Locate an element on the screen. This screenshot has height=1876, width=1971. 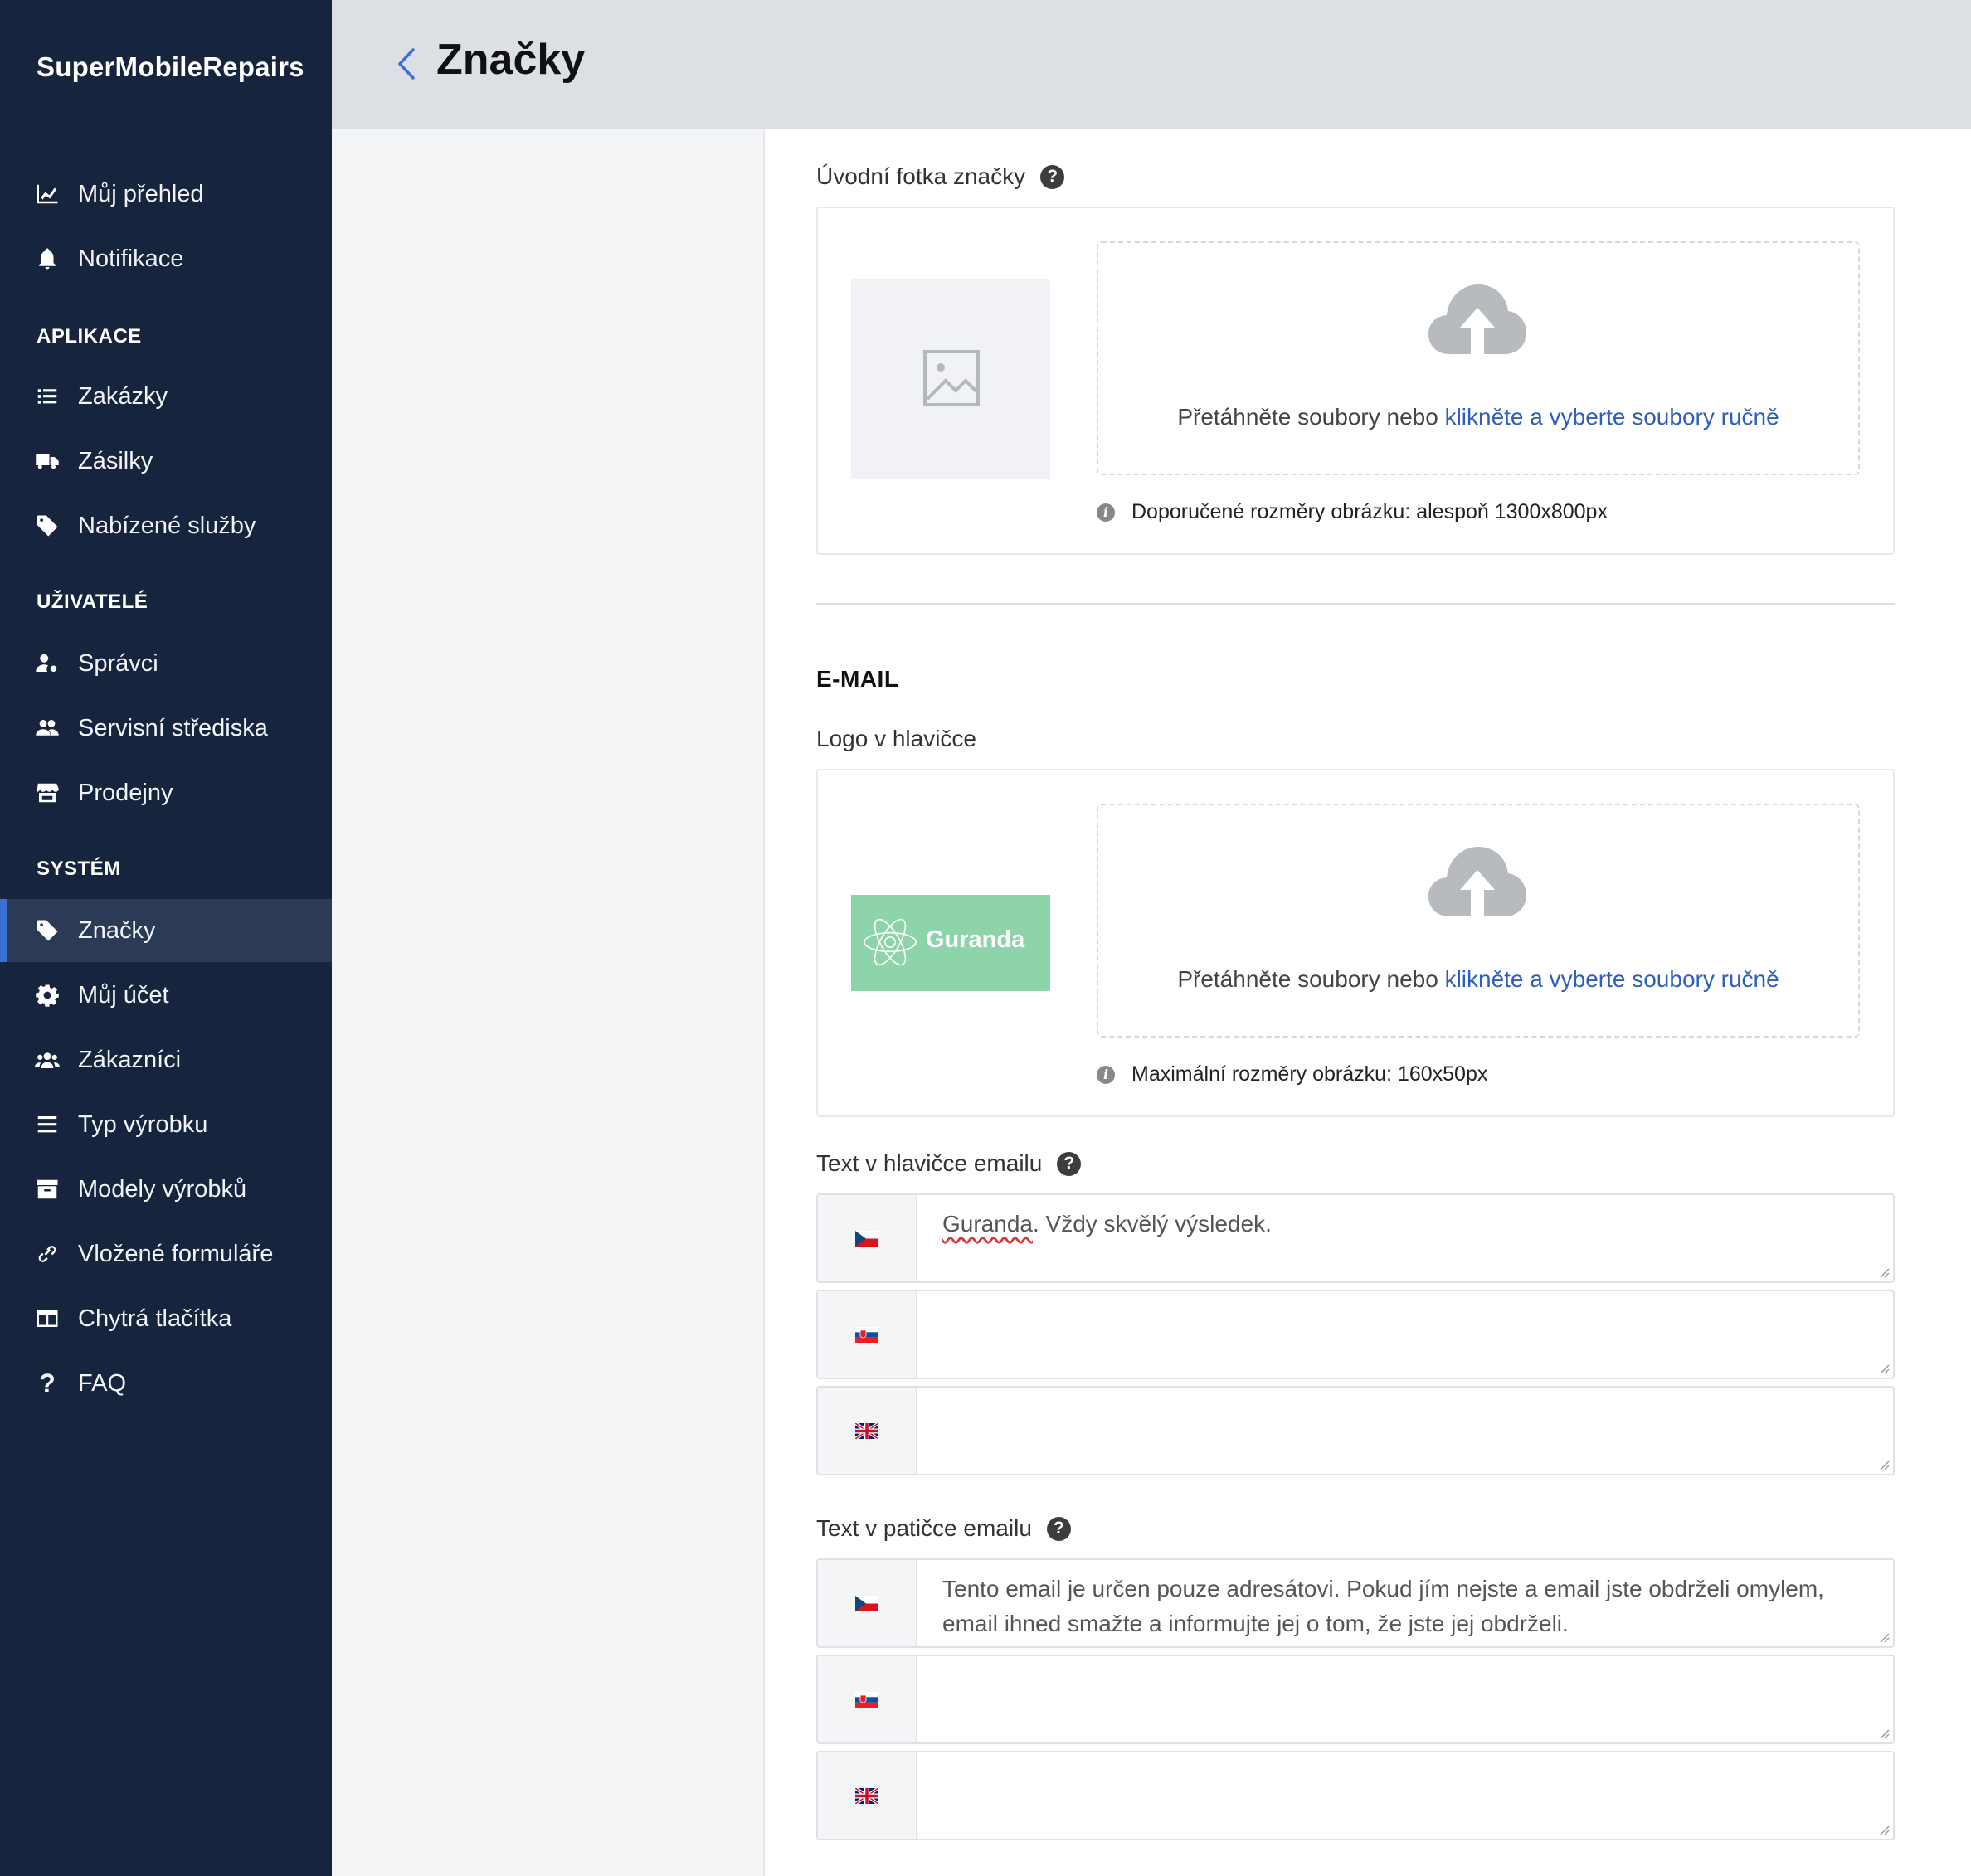
sidebar-item-faq: ? FAQ is located at coordinates (166, 1383).